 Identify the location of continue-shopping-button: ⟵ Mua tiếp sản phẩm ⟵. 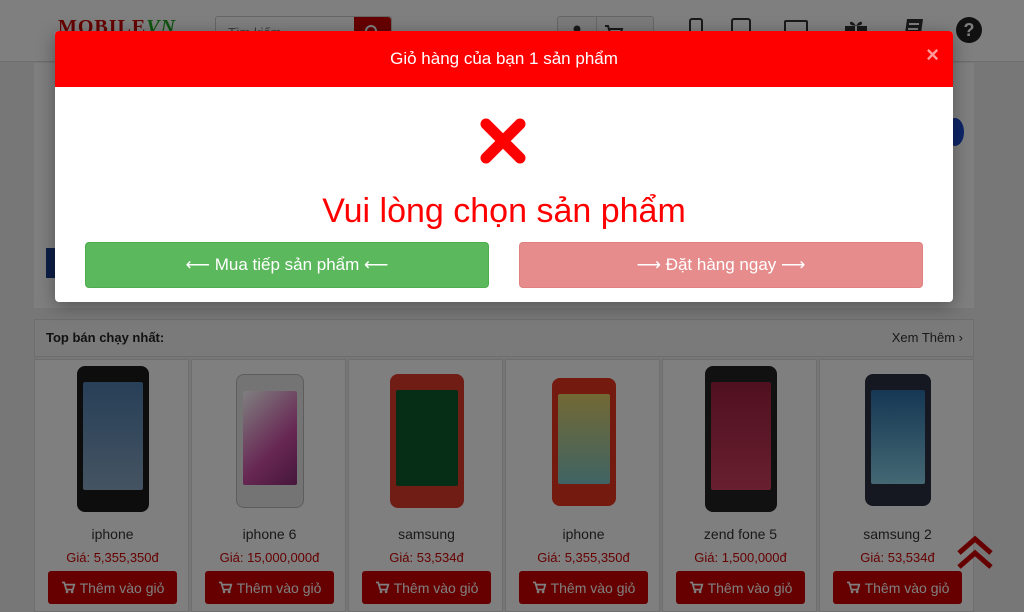
(287, 265).